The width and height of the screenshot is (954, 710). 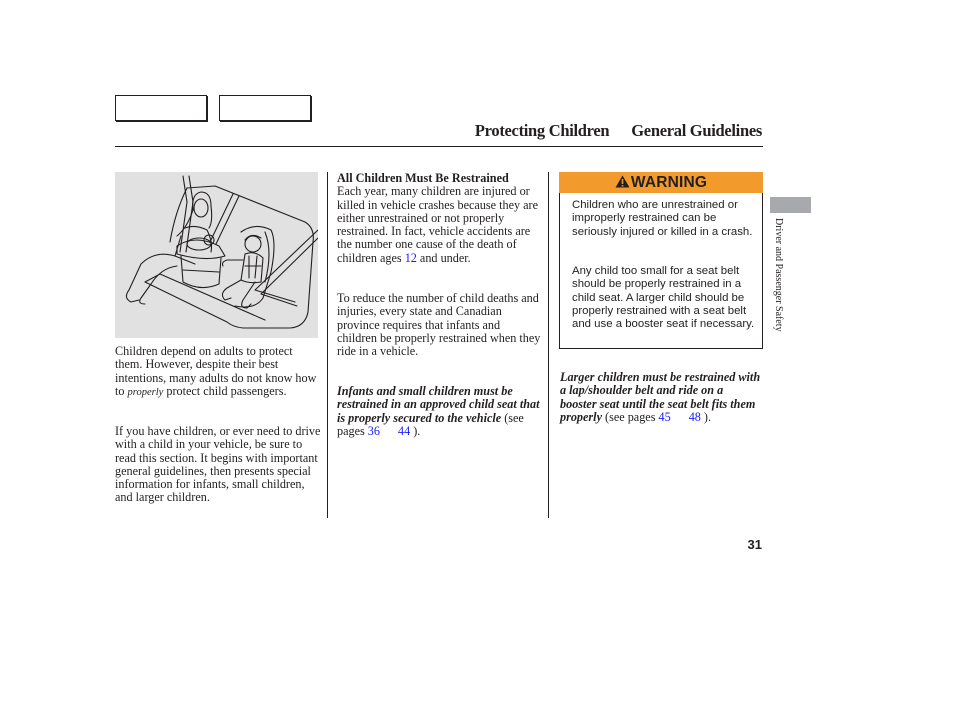 I want to click on warning-title: WARNING, so click(x=669, y=182).